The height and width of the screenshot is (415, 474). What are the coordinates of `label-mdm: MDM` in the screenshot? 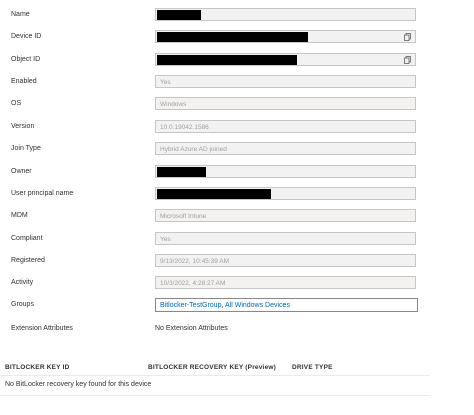 It's located at (19, 215).